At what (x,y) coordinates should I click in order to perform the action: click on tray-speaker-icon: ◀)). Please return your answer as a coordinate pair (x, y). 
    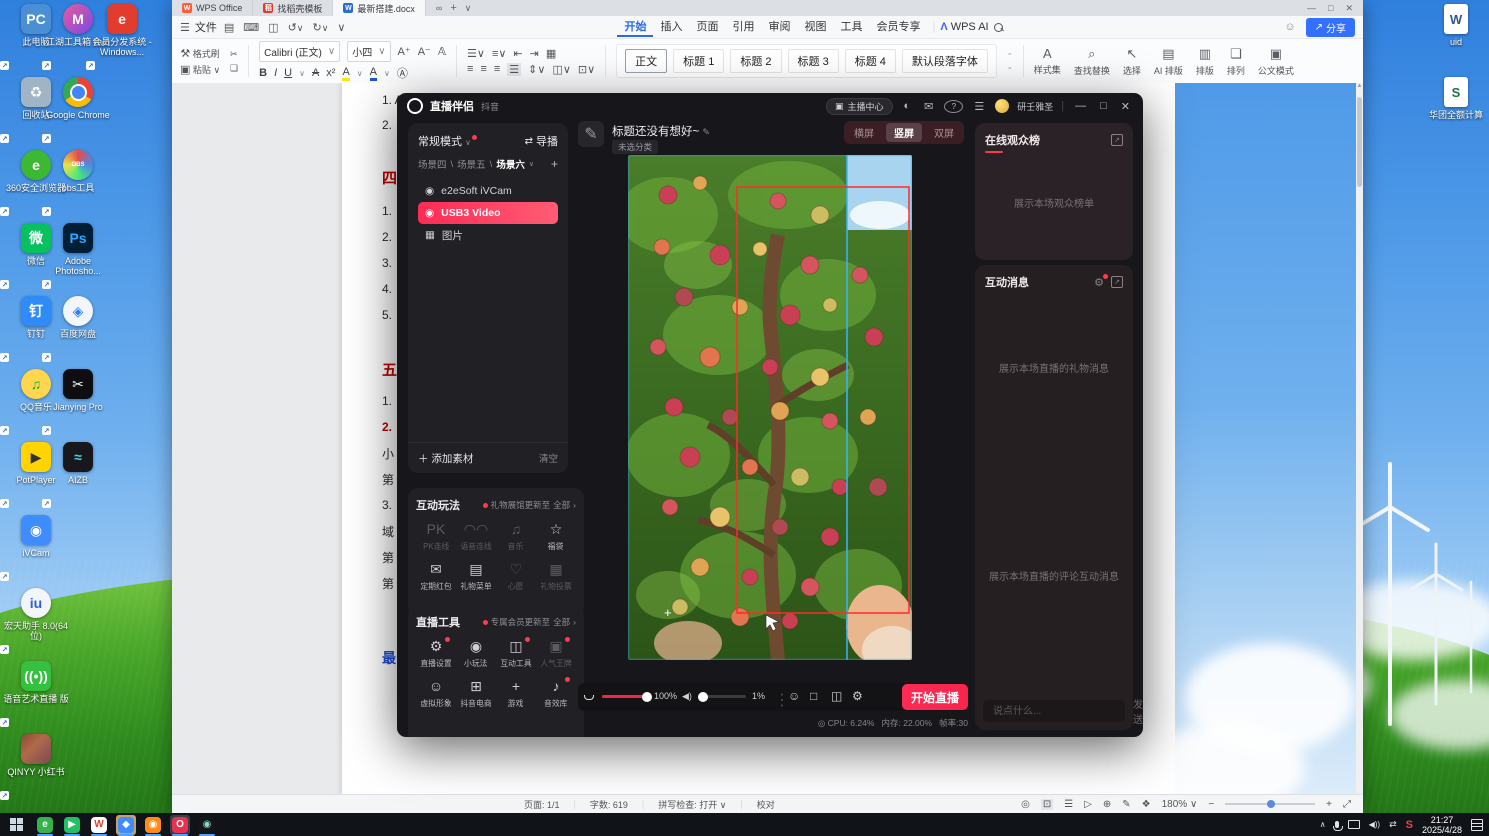
    Looking at the image, I should click on (1374, 824).